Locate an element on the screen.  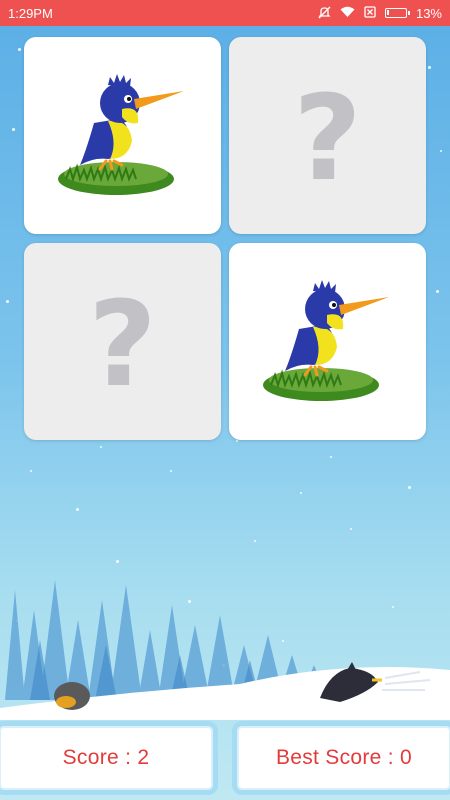
best-score-label: Best Score : 0 is located at coordinates (344, 757).